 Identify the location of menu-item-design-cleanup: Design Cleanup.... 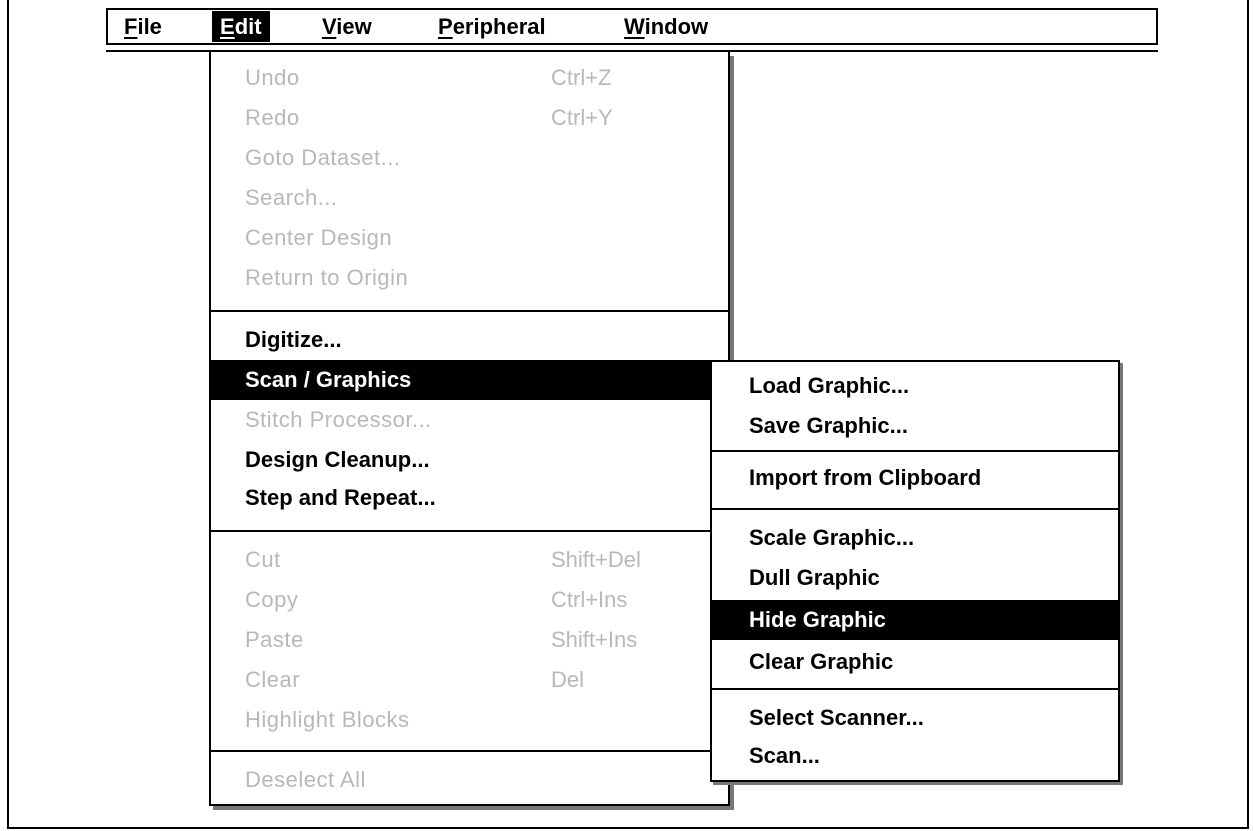
(469, 460).